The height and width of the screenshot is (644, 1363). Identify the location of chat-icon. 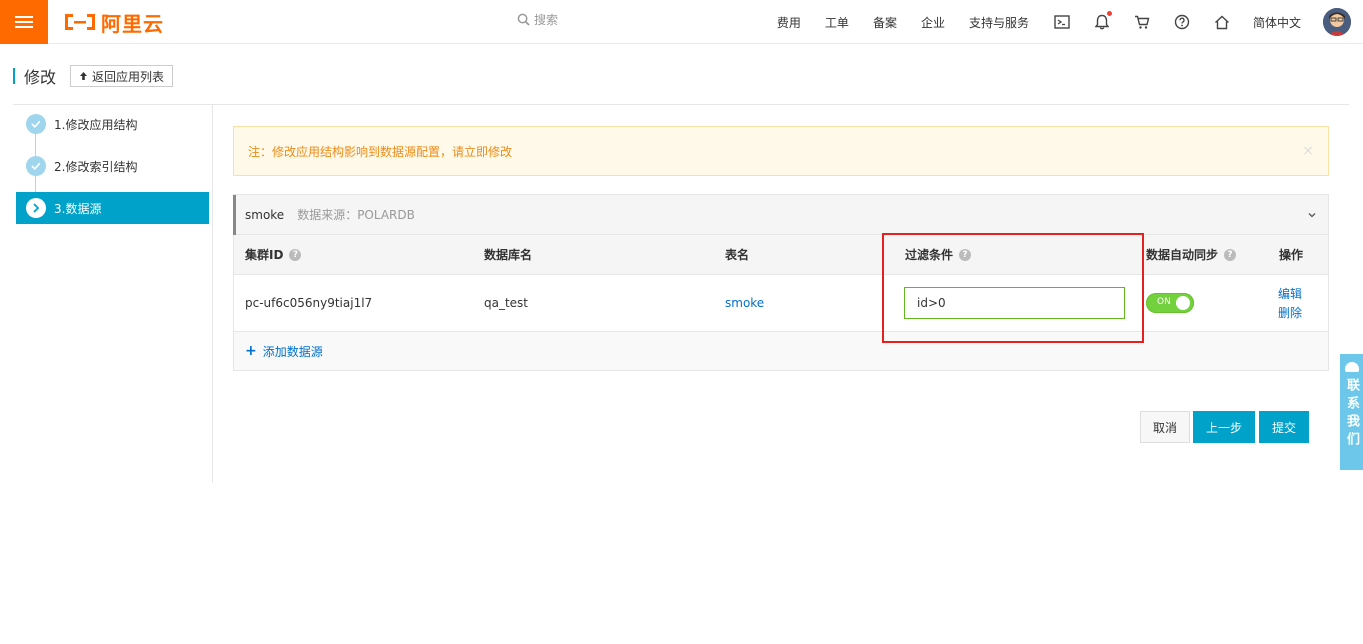
(1351, 367).